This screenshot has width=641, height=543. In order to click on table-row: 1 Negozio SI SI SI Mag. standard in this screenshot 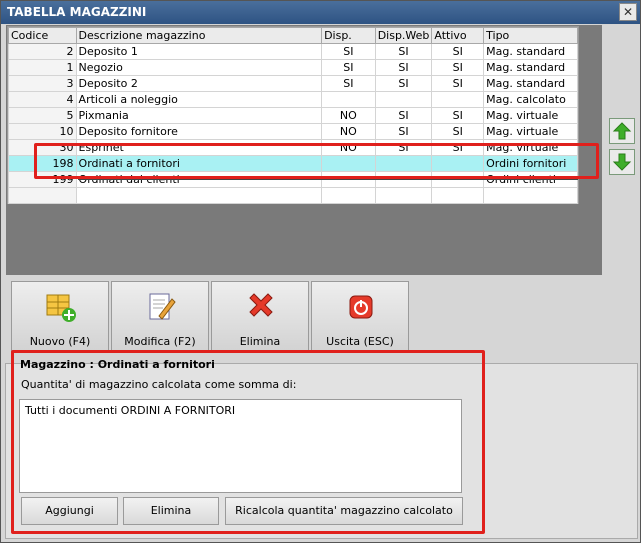, I will do `click(293, 67)`.